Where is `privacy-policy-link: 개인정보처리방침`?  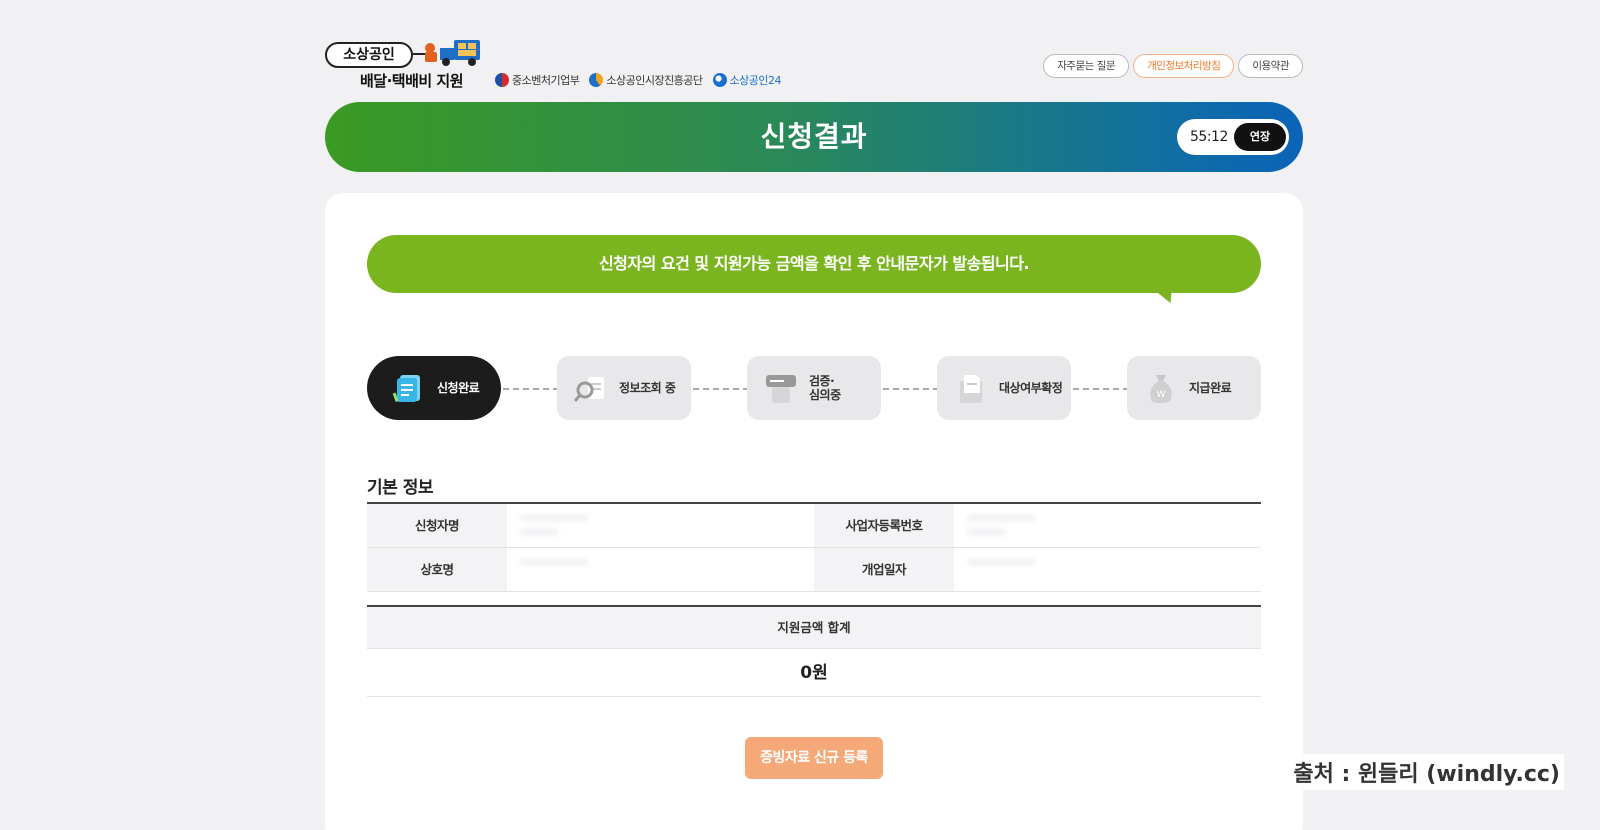
privacy-policy-link: 개인정보처리방침 is located at coordinates (1184, 66).